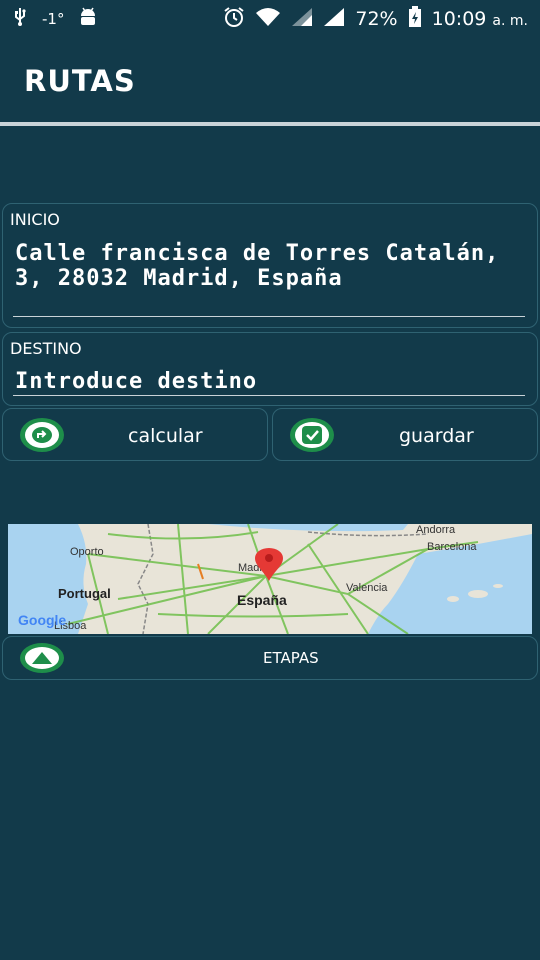  What do you see at coordinates (302, 19) in the screenshot?
I see `signal-icon` at bounding box center [302, 19].